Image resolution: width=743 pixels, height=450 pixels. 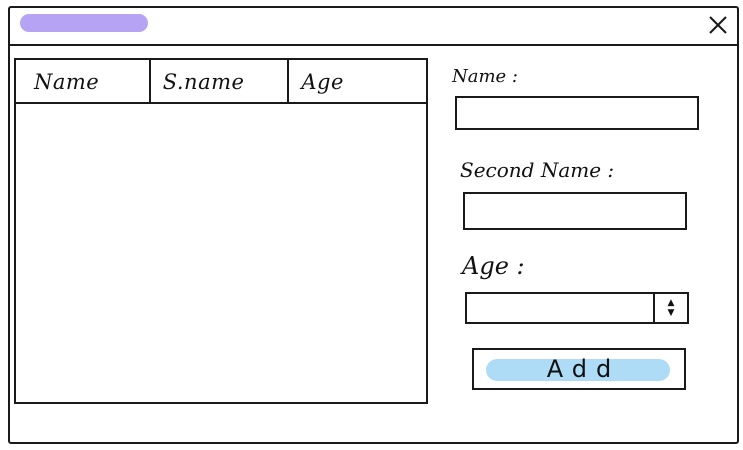 What do you see at coordinates (537, 170) in the screenshot?
I see `second-name-label: Second Name :` at bounding box center [537, 170].